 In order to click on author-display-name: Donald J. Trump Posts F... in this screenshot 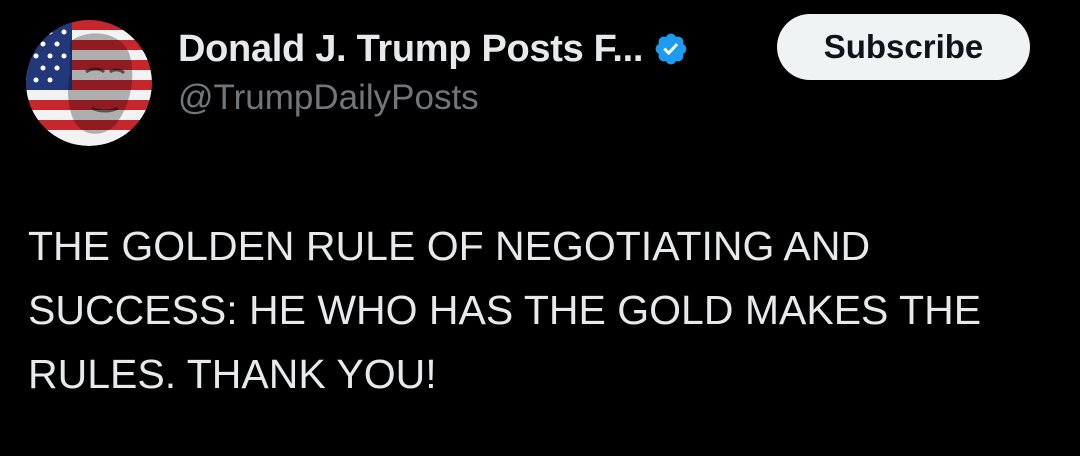, I will do `click(410, 49)`.